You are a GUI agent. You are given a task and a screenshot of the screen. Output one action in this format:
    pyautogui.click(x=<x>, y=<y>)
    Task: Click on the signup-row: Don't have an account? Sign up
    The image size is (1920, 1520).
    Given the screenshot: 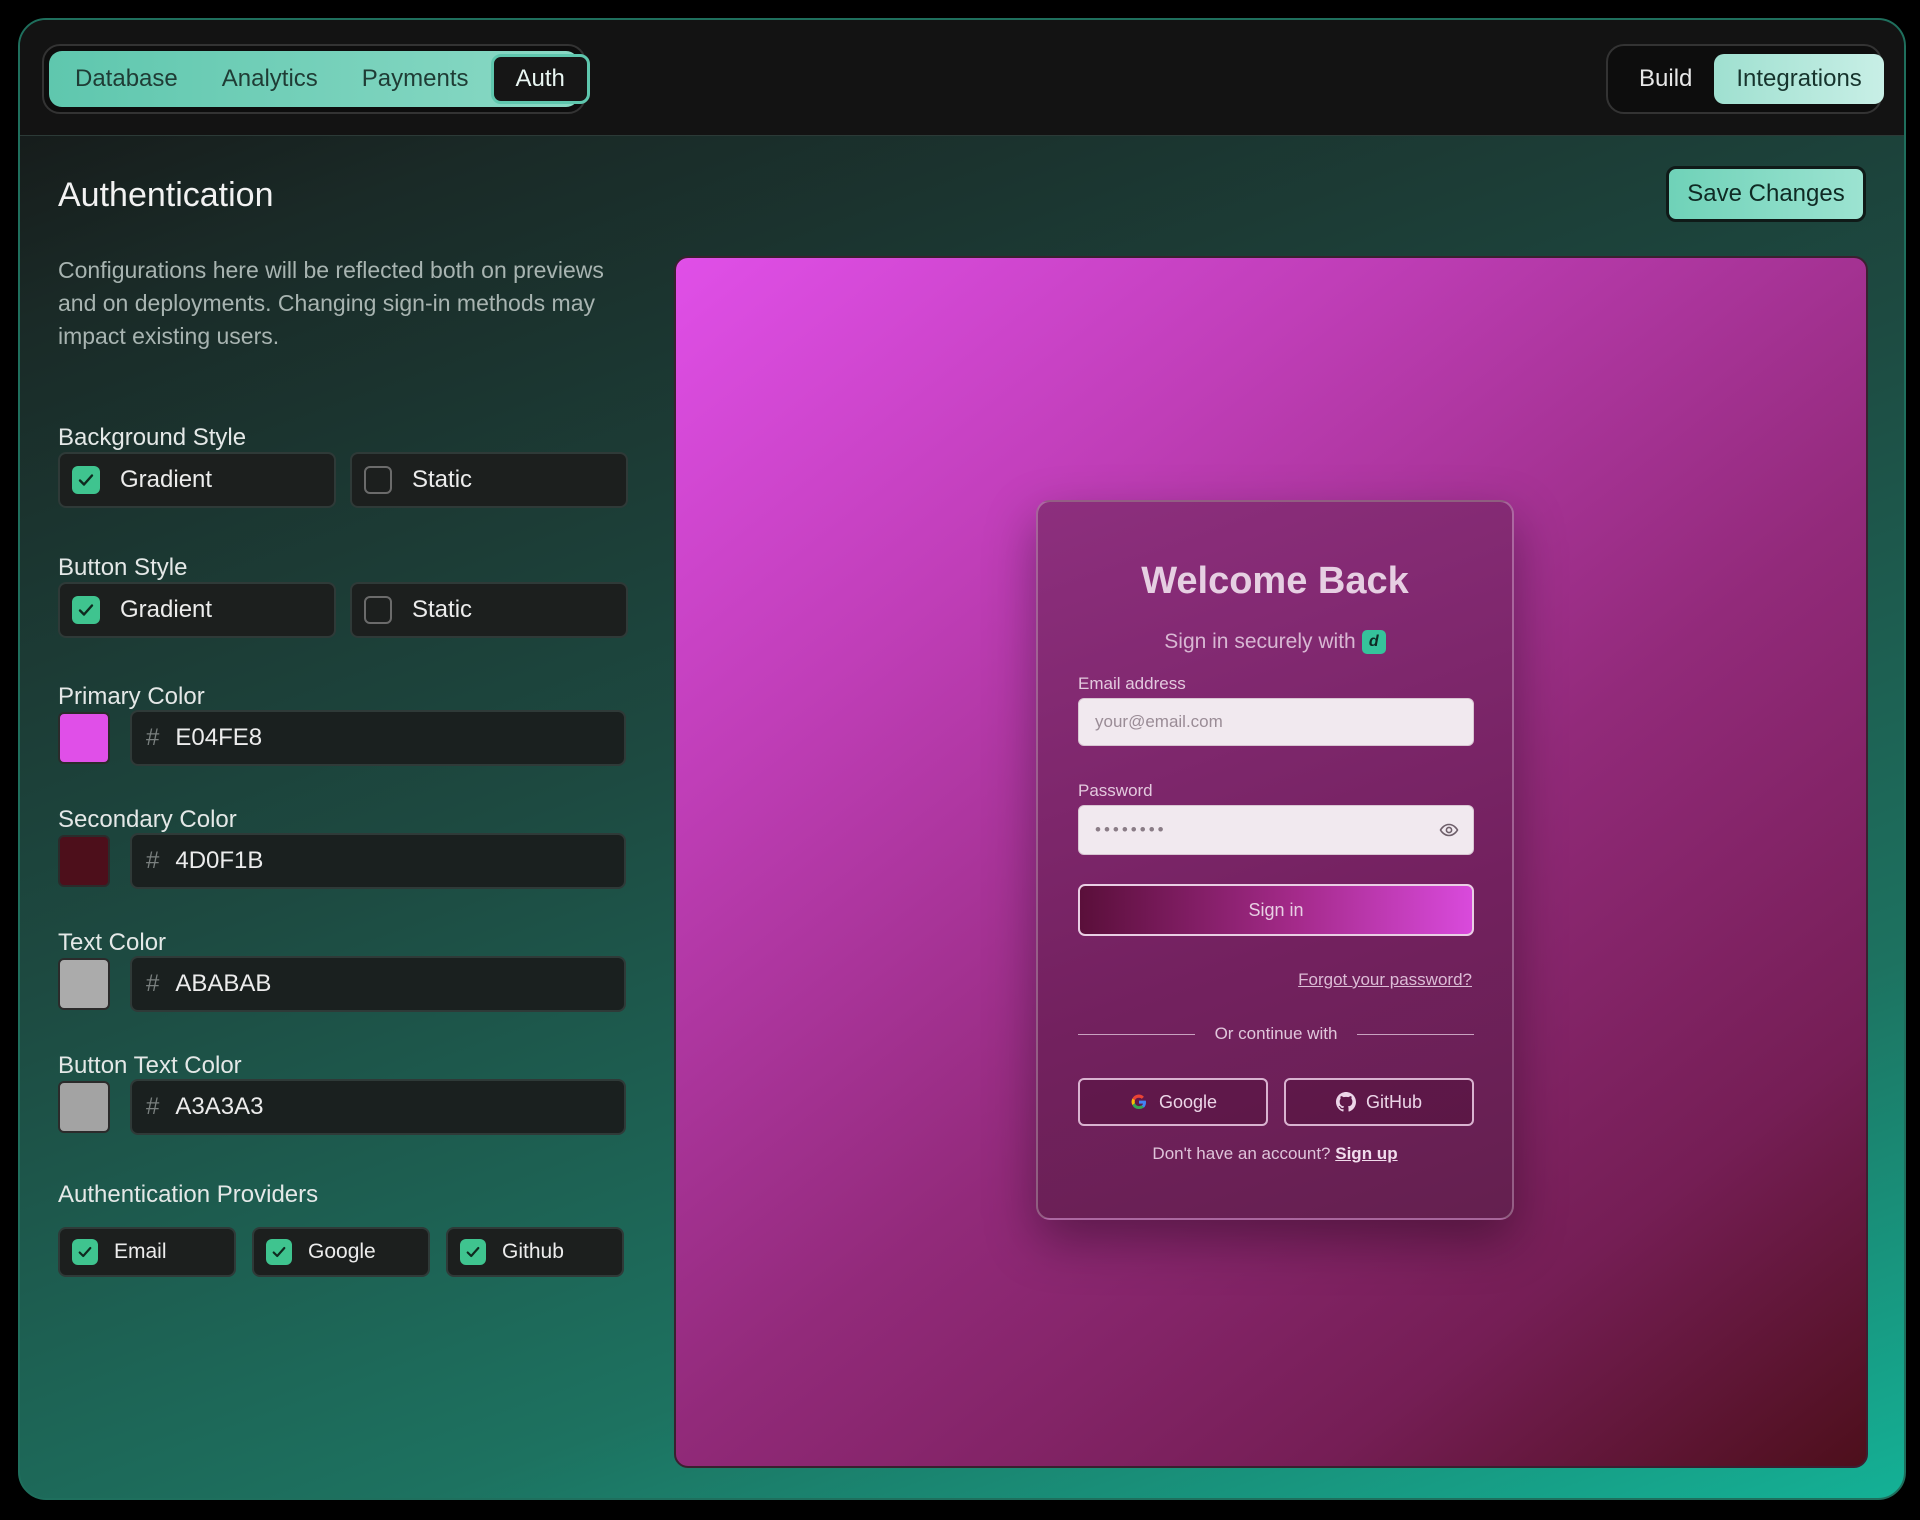 What is the action you would take?
    pyautogui.click(x=1275, y=1154)
    